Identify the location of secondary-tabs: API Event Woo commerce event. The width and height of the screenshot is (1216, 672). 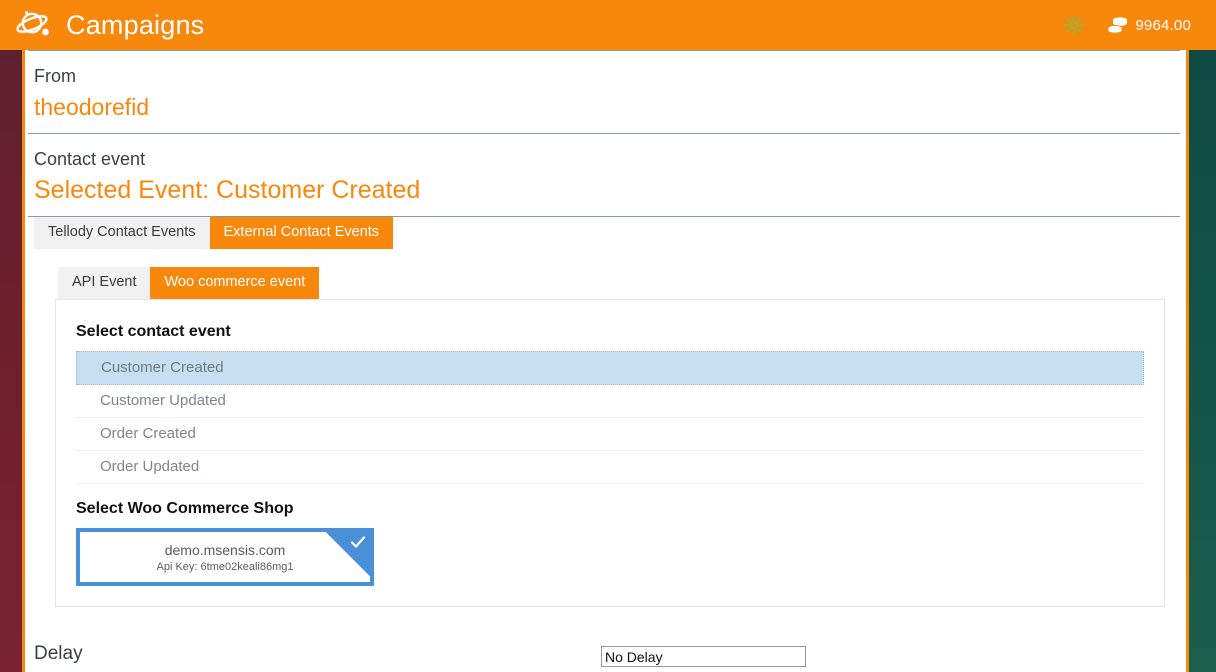
(607, 283).